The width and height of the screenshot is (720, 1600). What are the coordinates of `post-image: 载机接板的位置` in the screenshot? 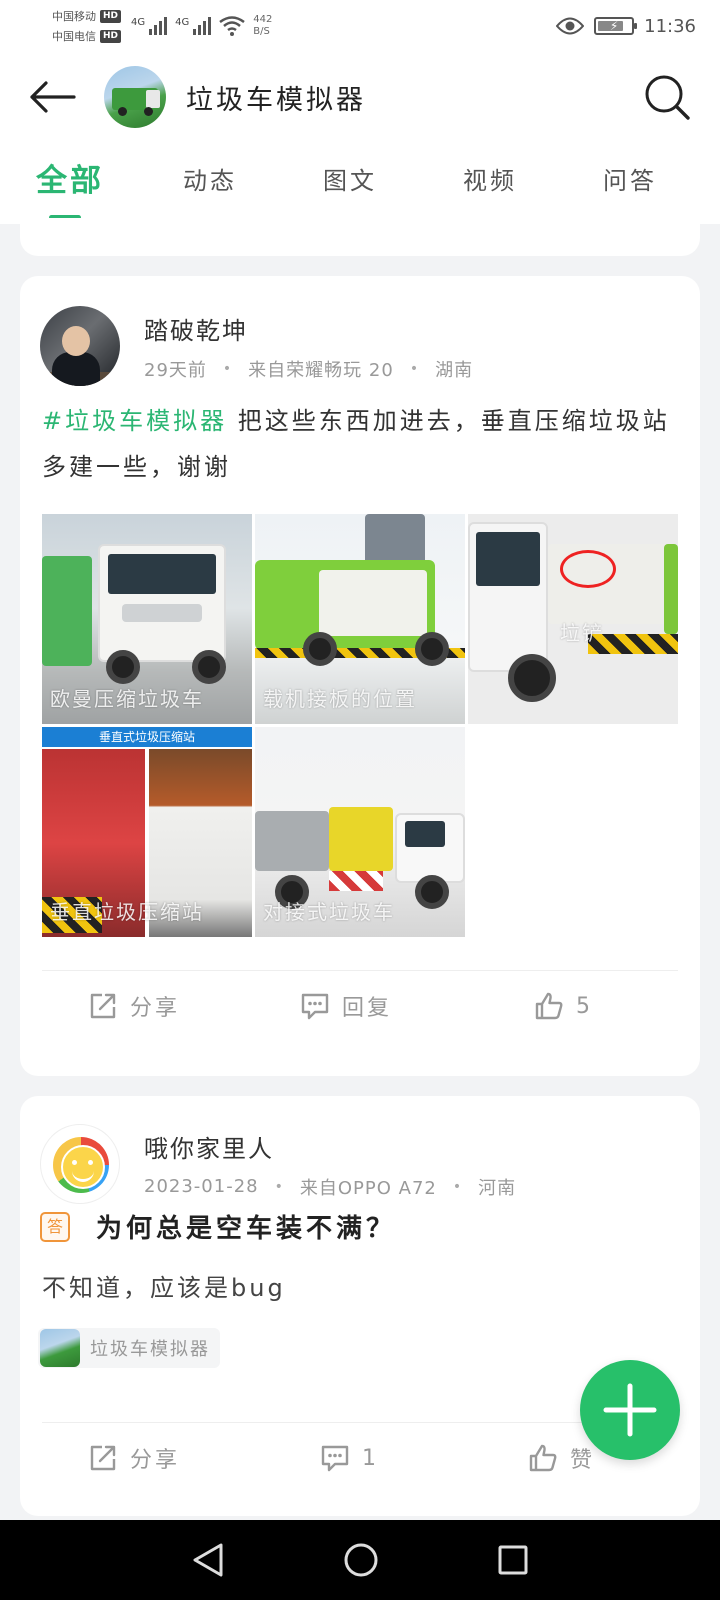 It's located at (360, 619).